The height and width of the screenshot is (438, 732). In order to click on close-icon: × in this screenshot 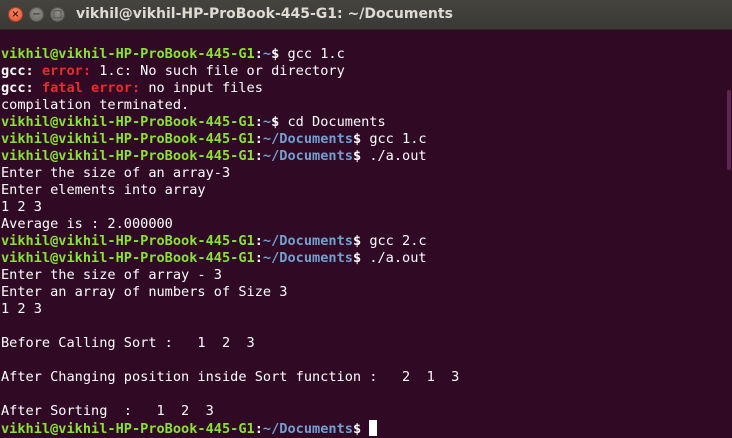, I will do `click(15, 14)`.